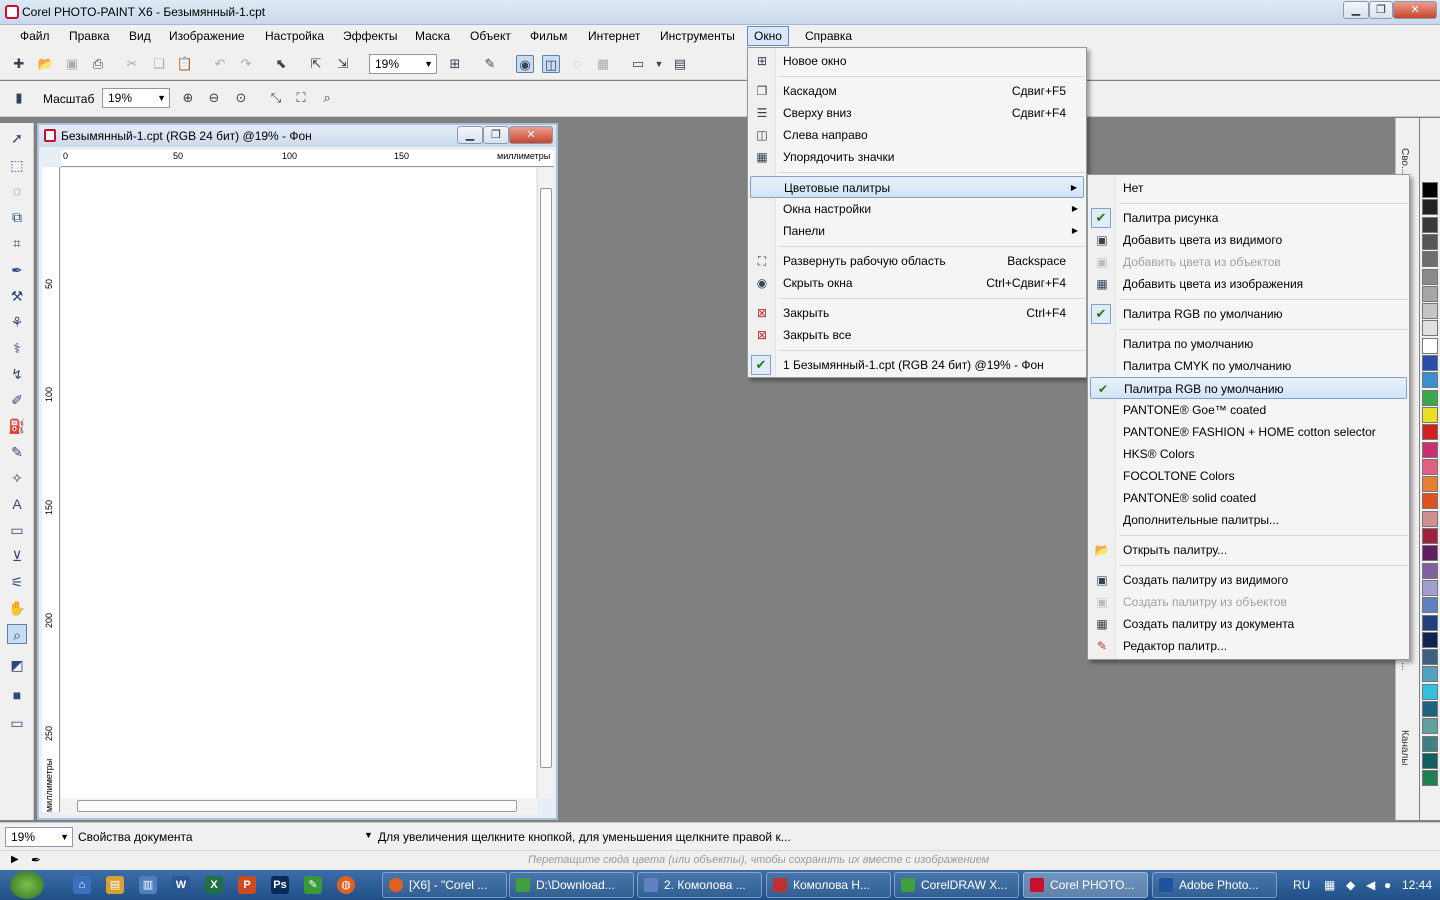  Describe the element at coordinates (281, 64) in the screenshot. I see `import-icon: ⬉` at that location.